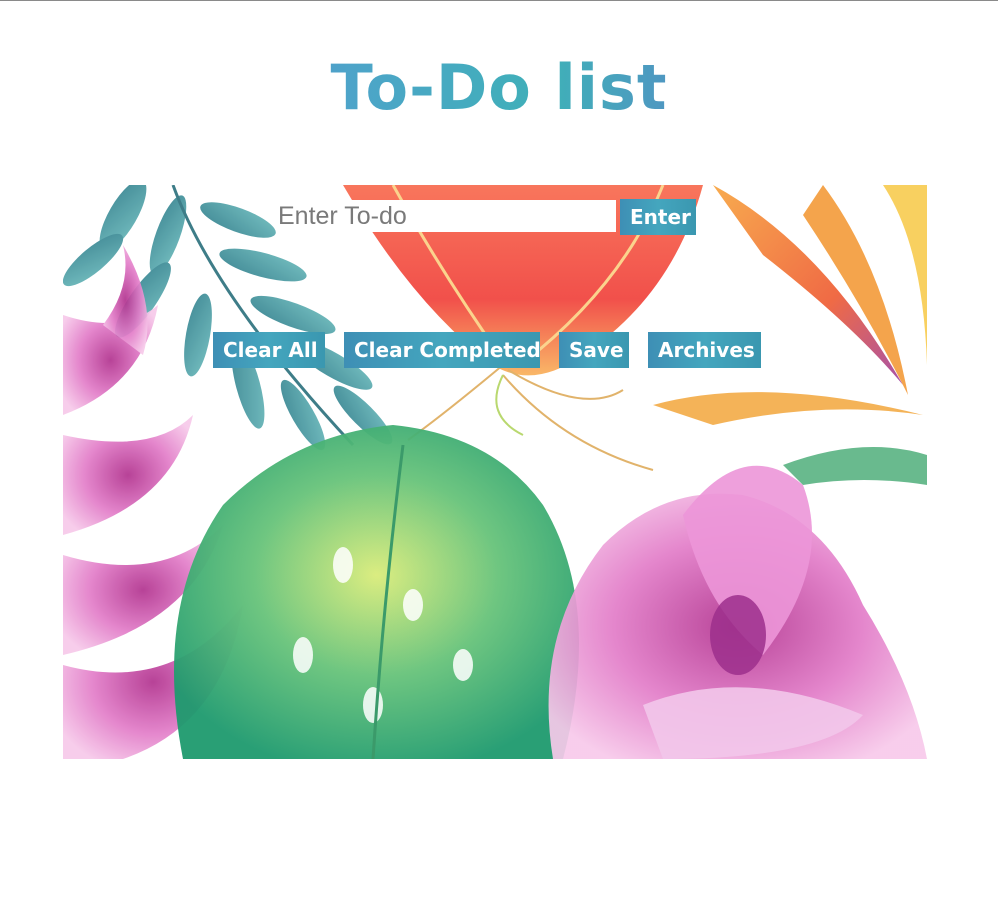 This screenshot has height=904, width=998. What do you see at coordinates (499, 88) in the screenshot?
I see `page-title: To-Do list` at bounding box center [499, 88].